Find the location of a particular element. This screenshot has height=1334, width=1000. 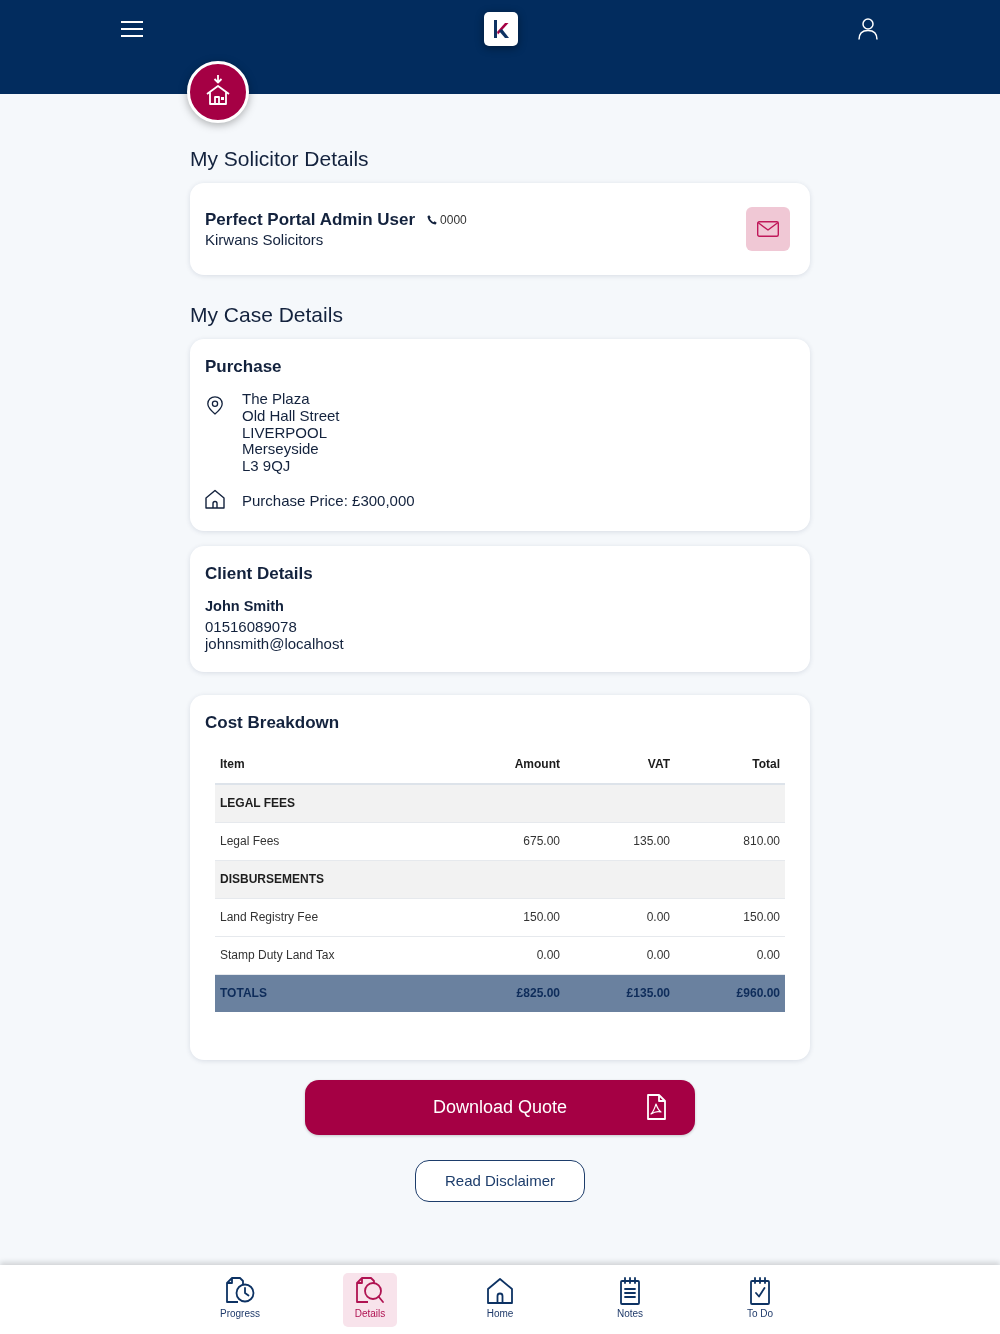

group-heading-cell: LEGAL FEES is located at coordinates (500, 803).